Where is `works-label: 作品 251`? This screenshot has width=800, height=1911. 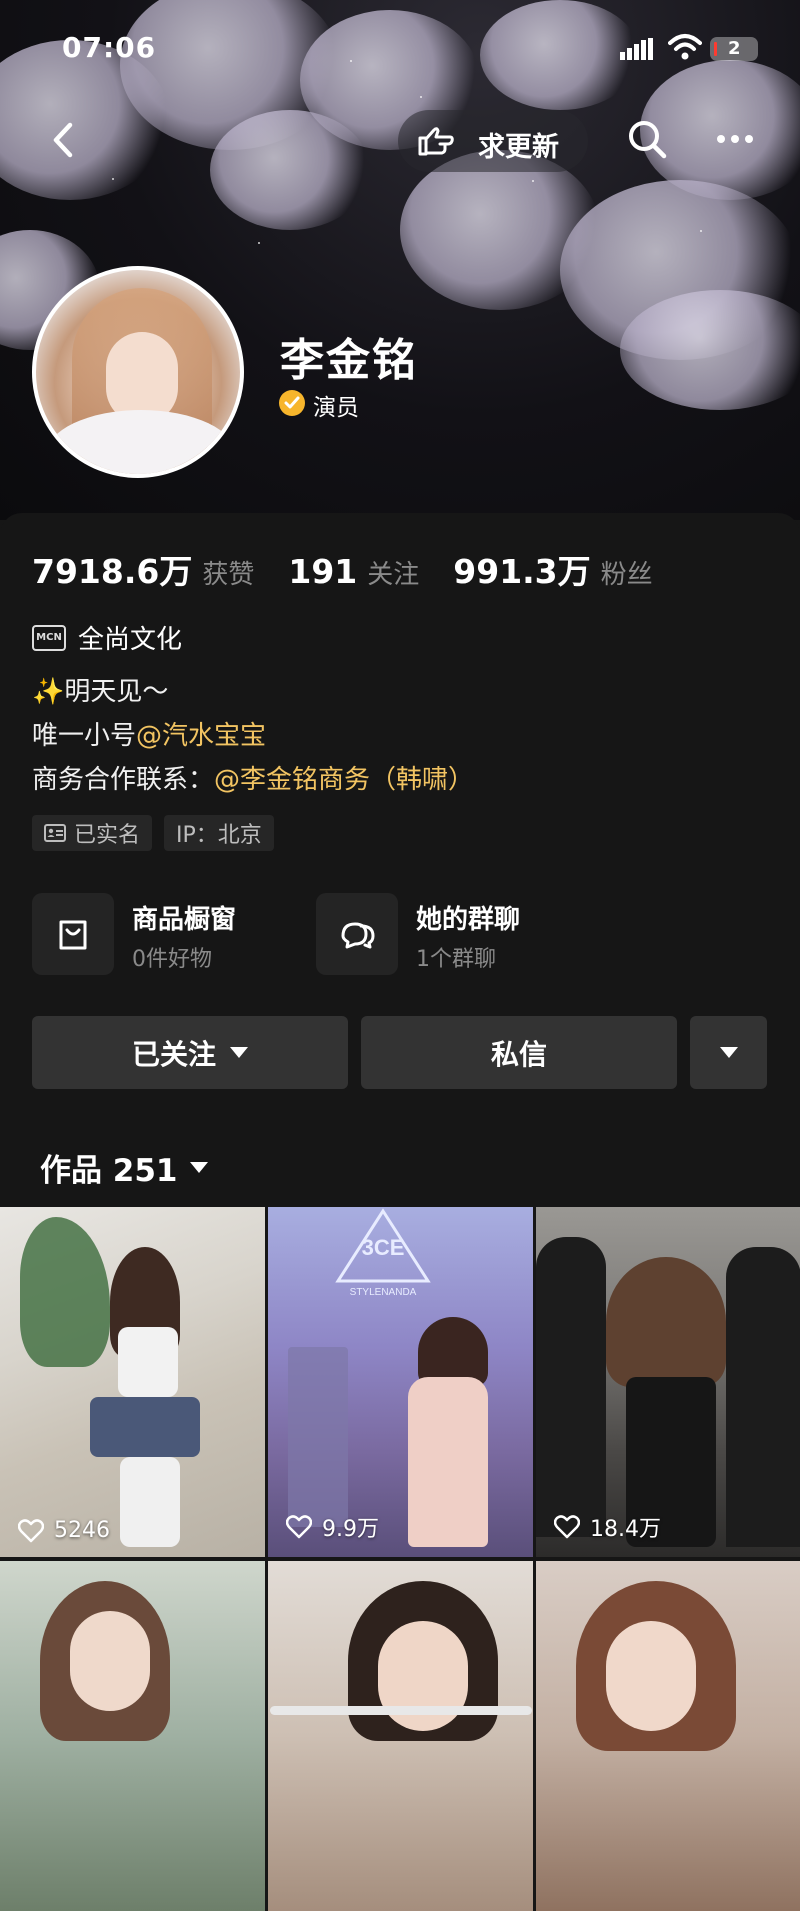
works-label: 作品 251 is located at coordinates (109, 1171).